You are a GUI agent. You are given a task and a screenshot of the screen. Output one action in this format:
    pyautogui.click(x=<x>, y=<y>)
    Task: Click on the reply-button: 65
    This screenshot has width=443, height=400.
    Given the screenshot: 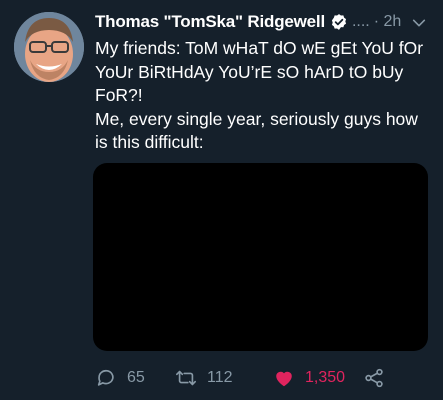 What is the action you would take?
    pyautogui.click(x=120, y=378)
    